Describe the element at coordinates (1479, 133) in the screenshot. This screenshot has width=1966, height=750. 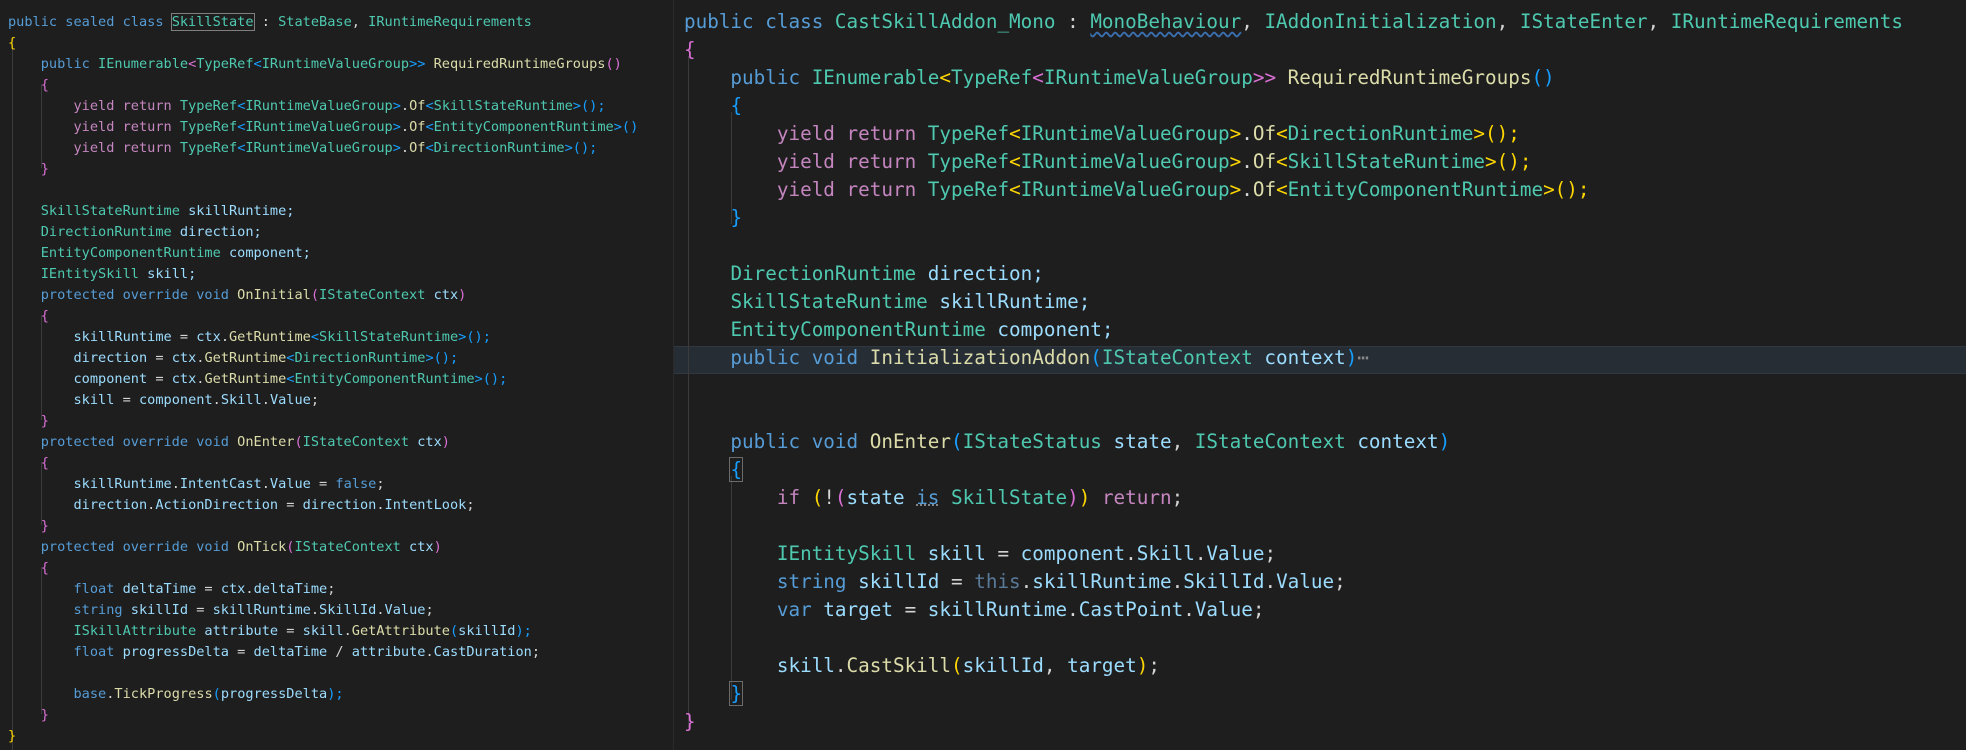
I see `code-token: >` at that location.